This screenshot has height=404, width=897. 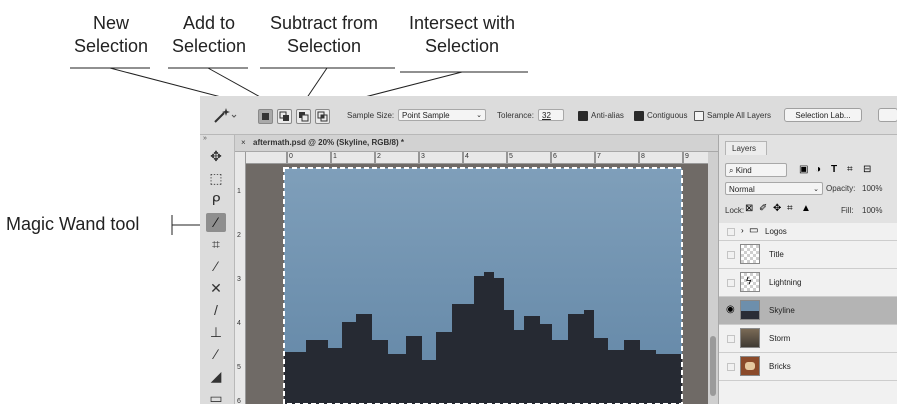 I want to click on type-filter-icon: T, so click(x=834, y=169).